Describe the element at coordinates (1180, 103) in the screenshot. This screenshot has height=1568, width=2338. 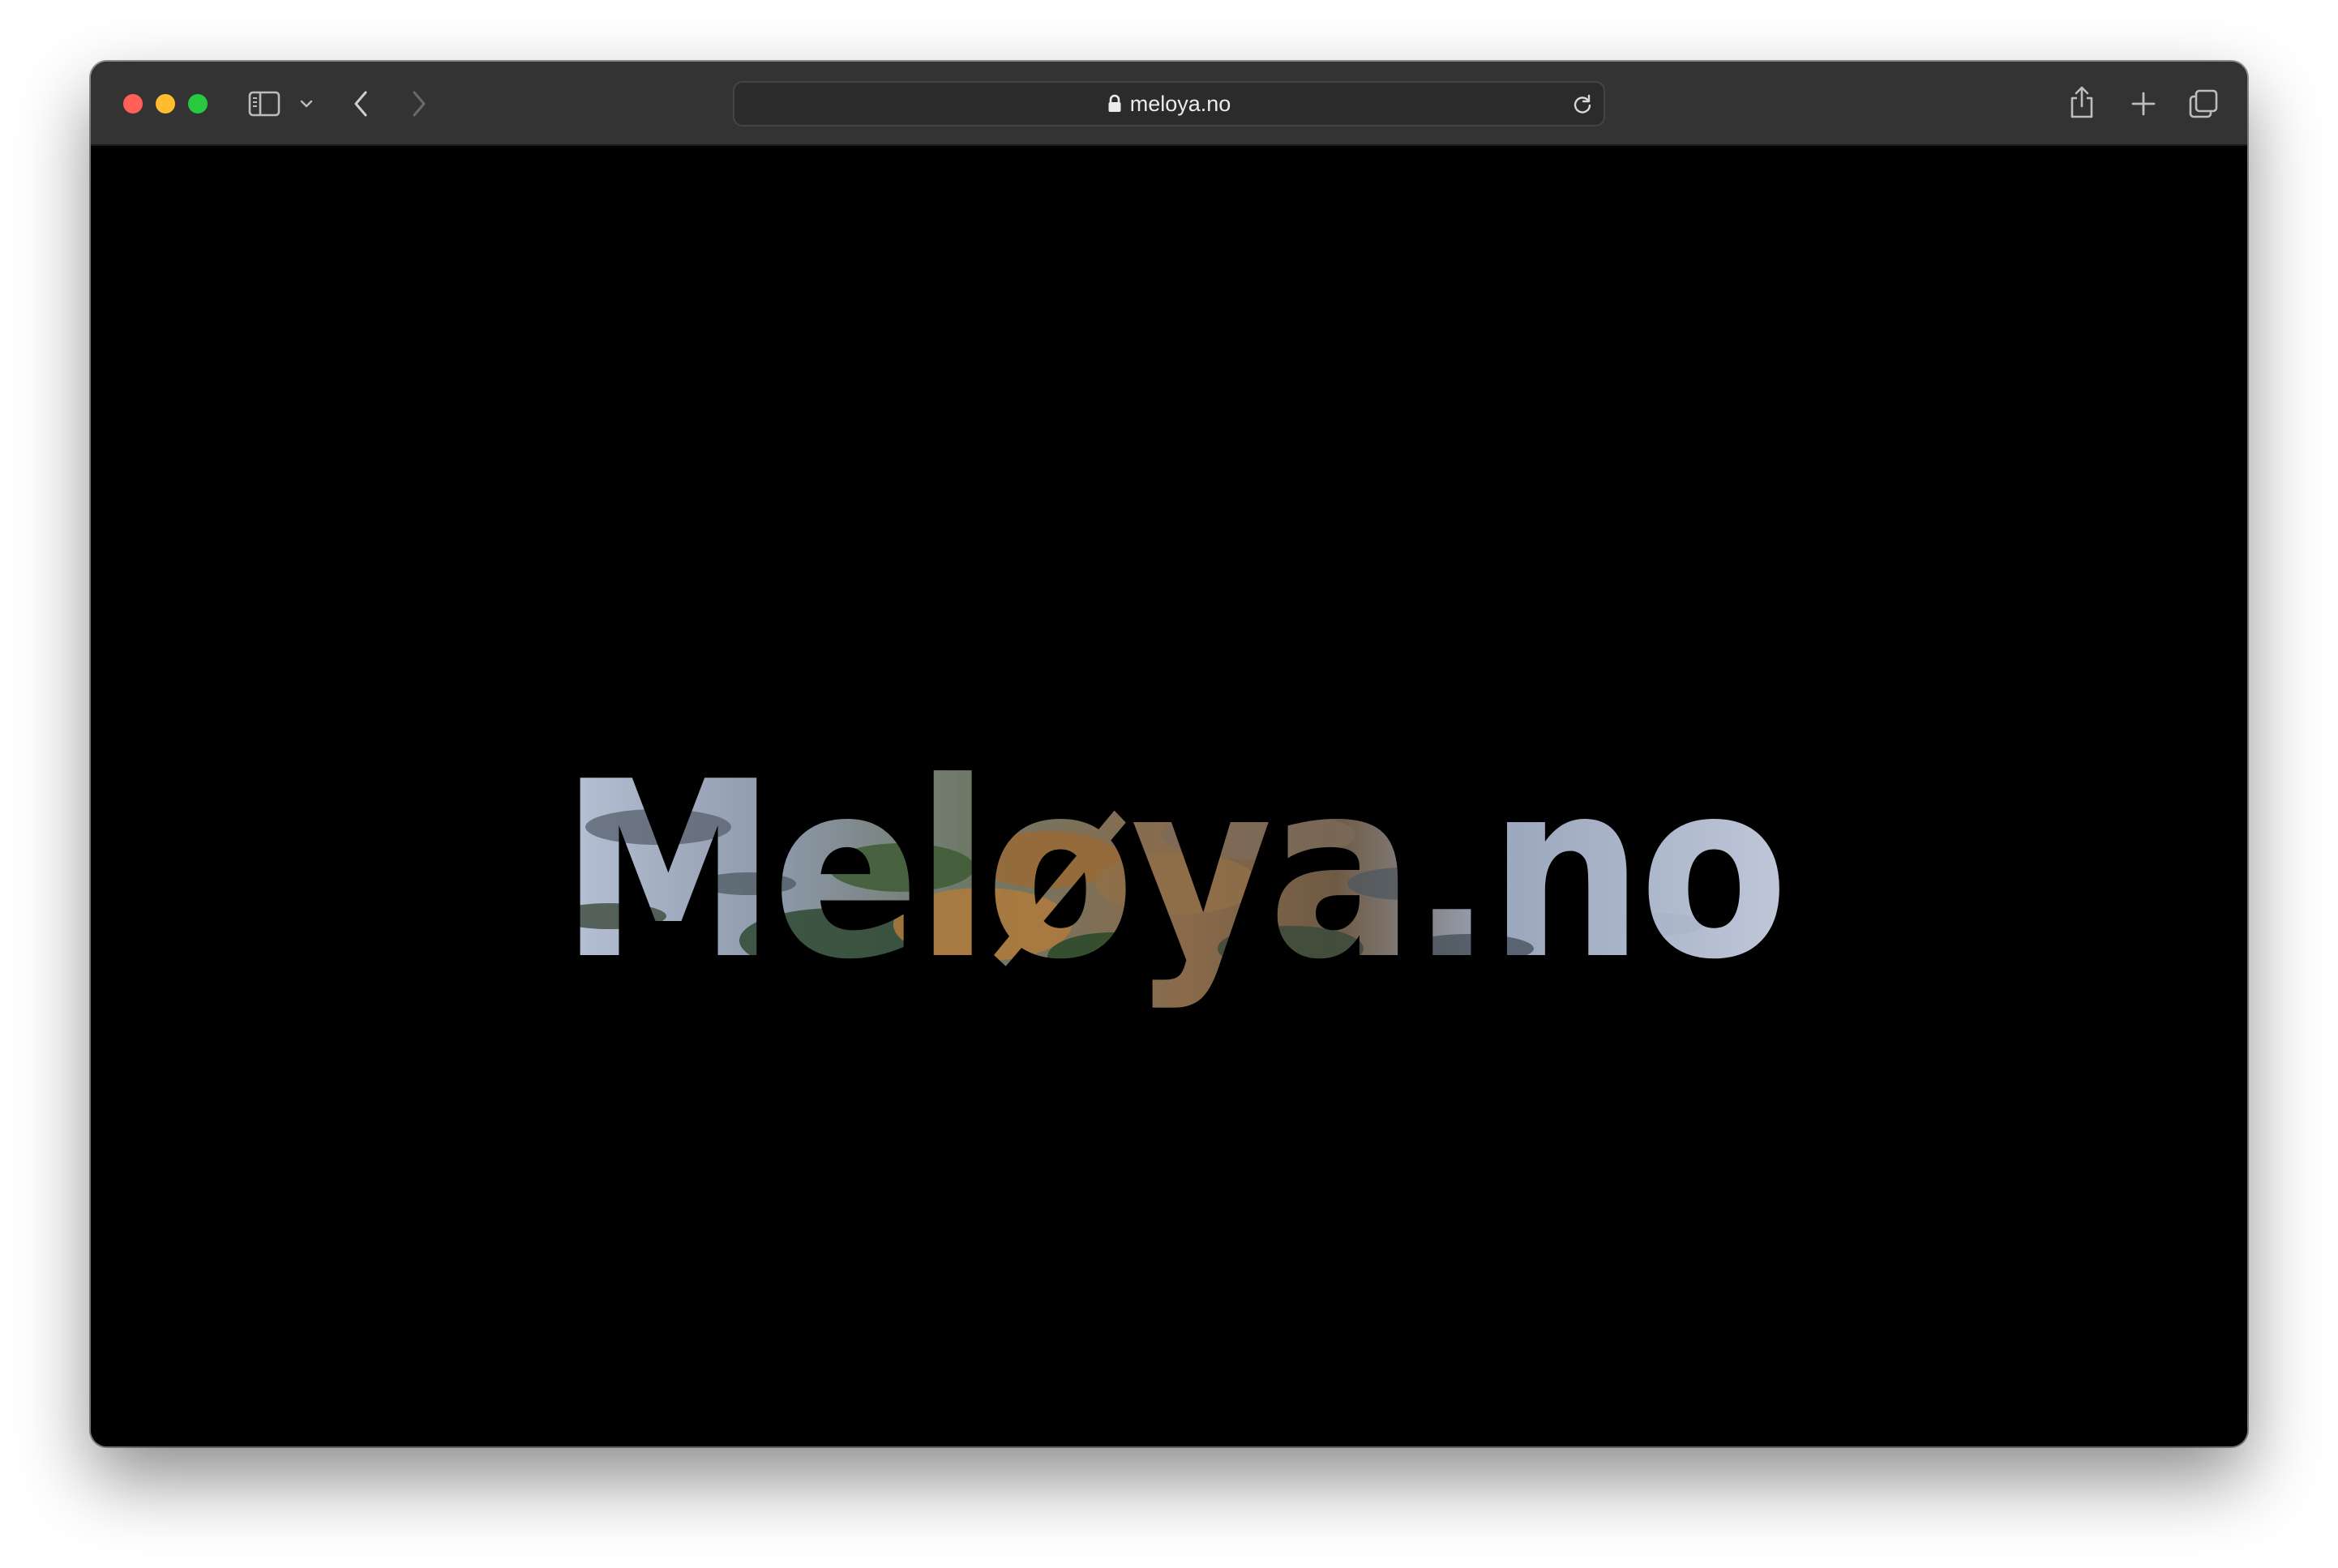
I see `address-bar-url: meloya.no` at that location.